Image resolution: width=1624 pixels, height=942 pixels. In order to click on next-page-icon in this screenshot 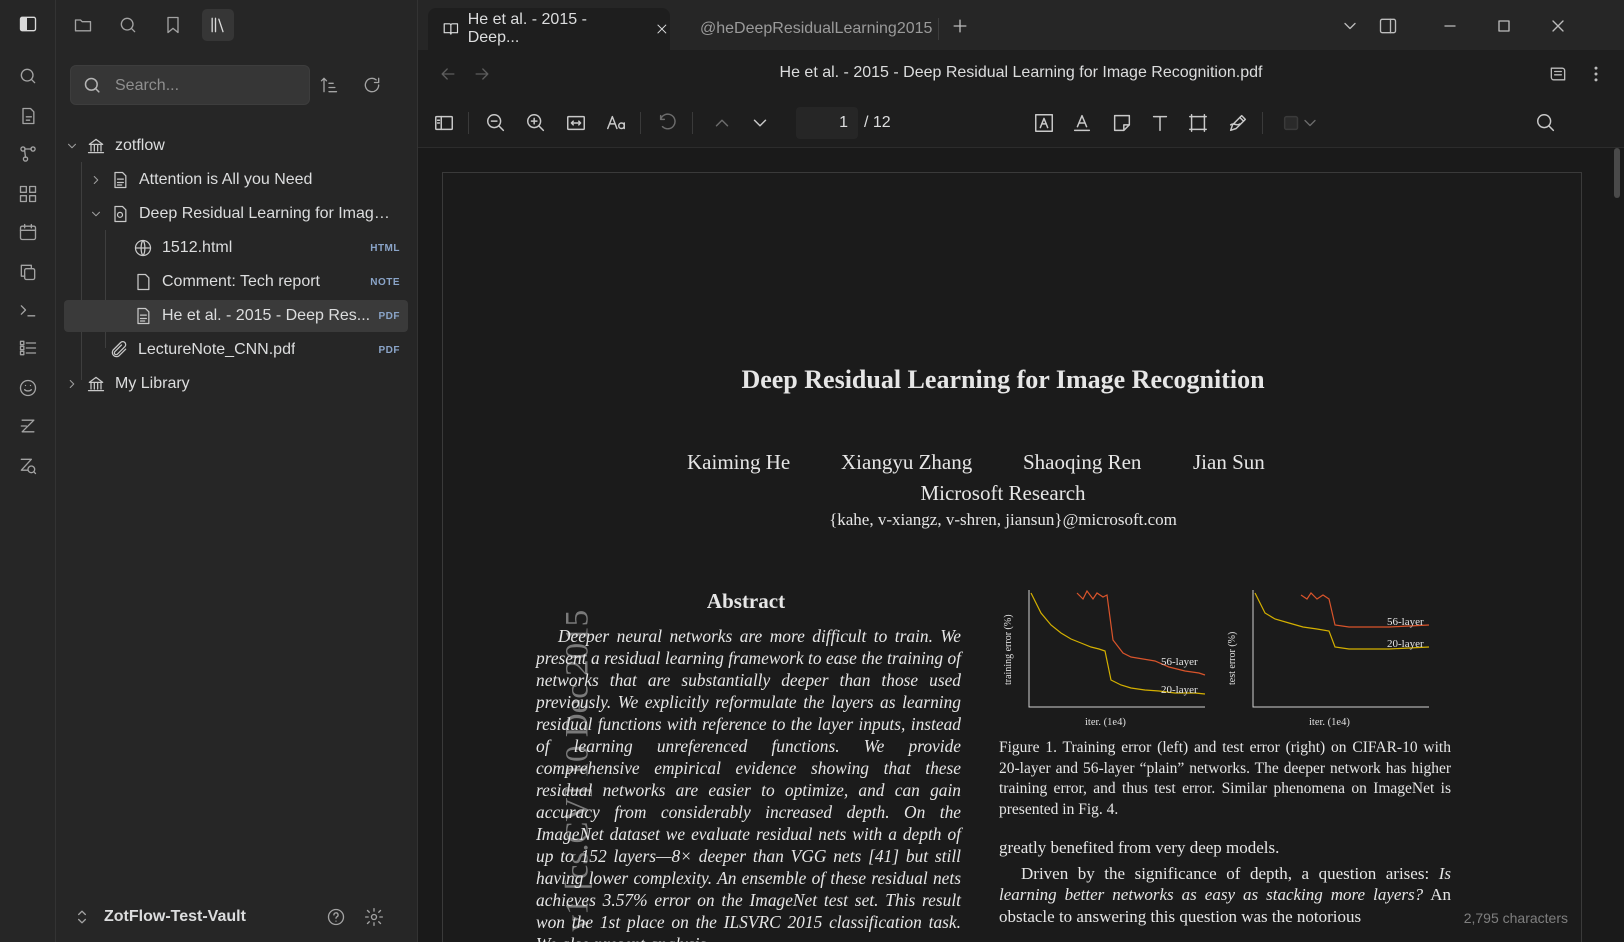, I will do `click(760, 123)`.